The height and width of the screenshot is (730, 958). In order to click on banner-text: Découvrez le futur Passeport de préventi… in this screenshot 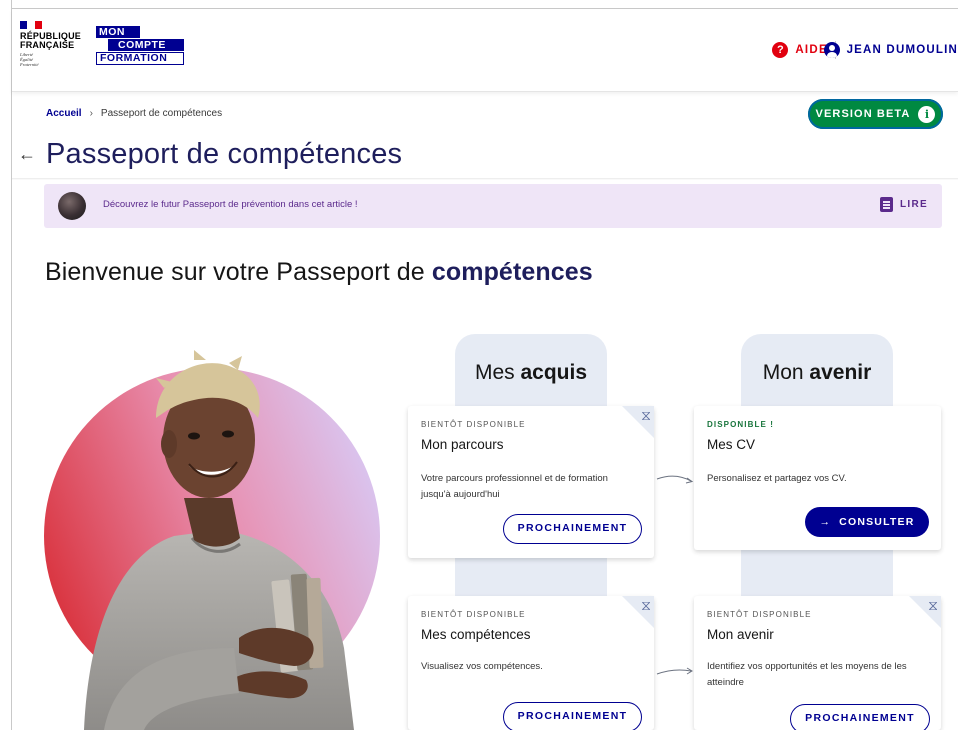, I will do `click(230, 204)`.